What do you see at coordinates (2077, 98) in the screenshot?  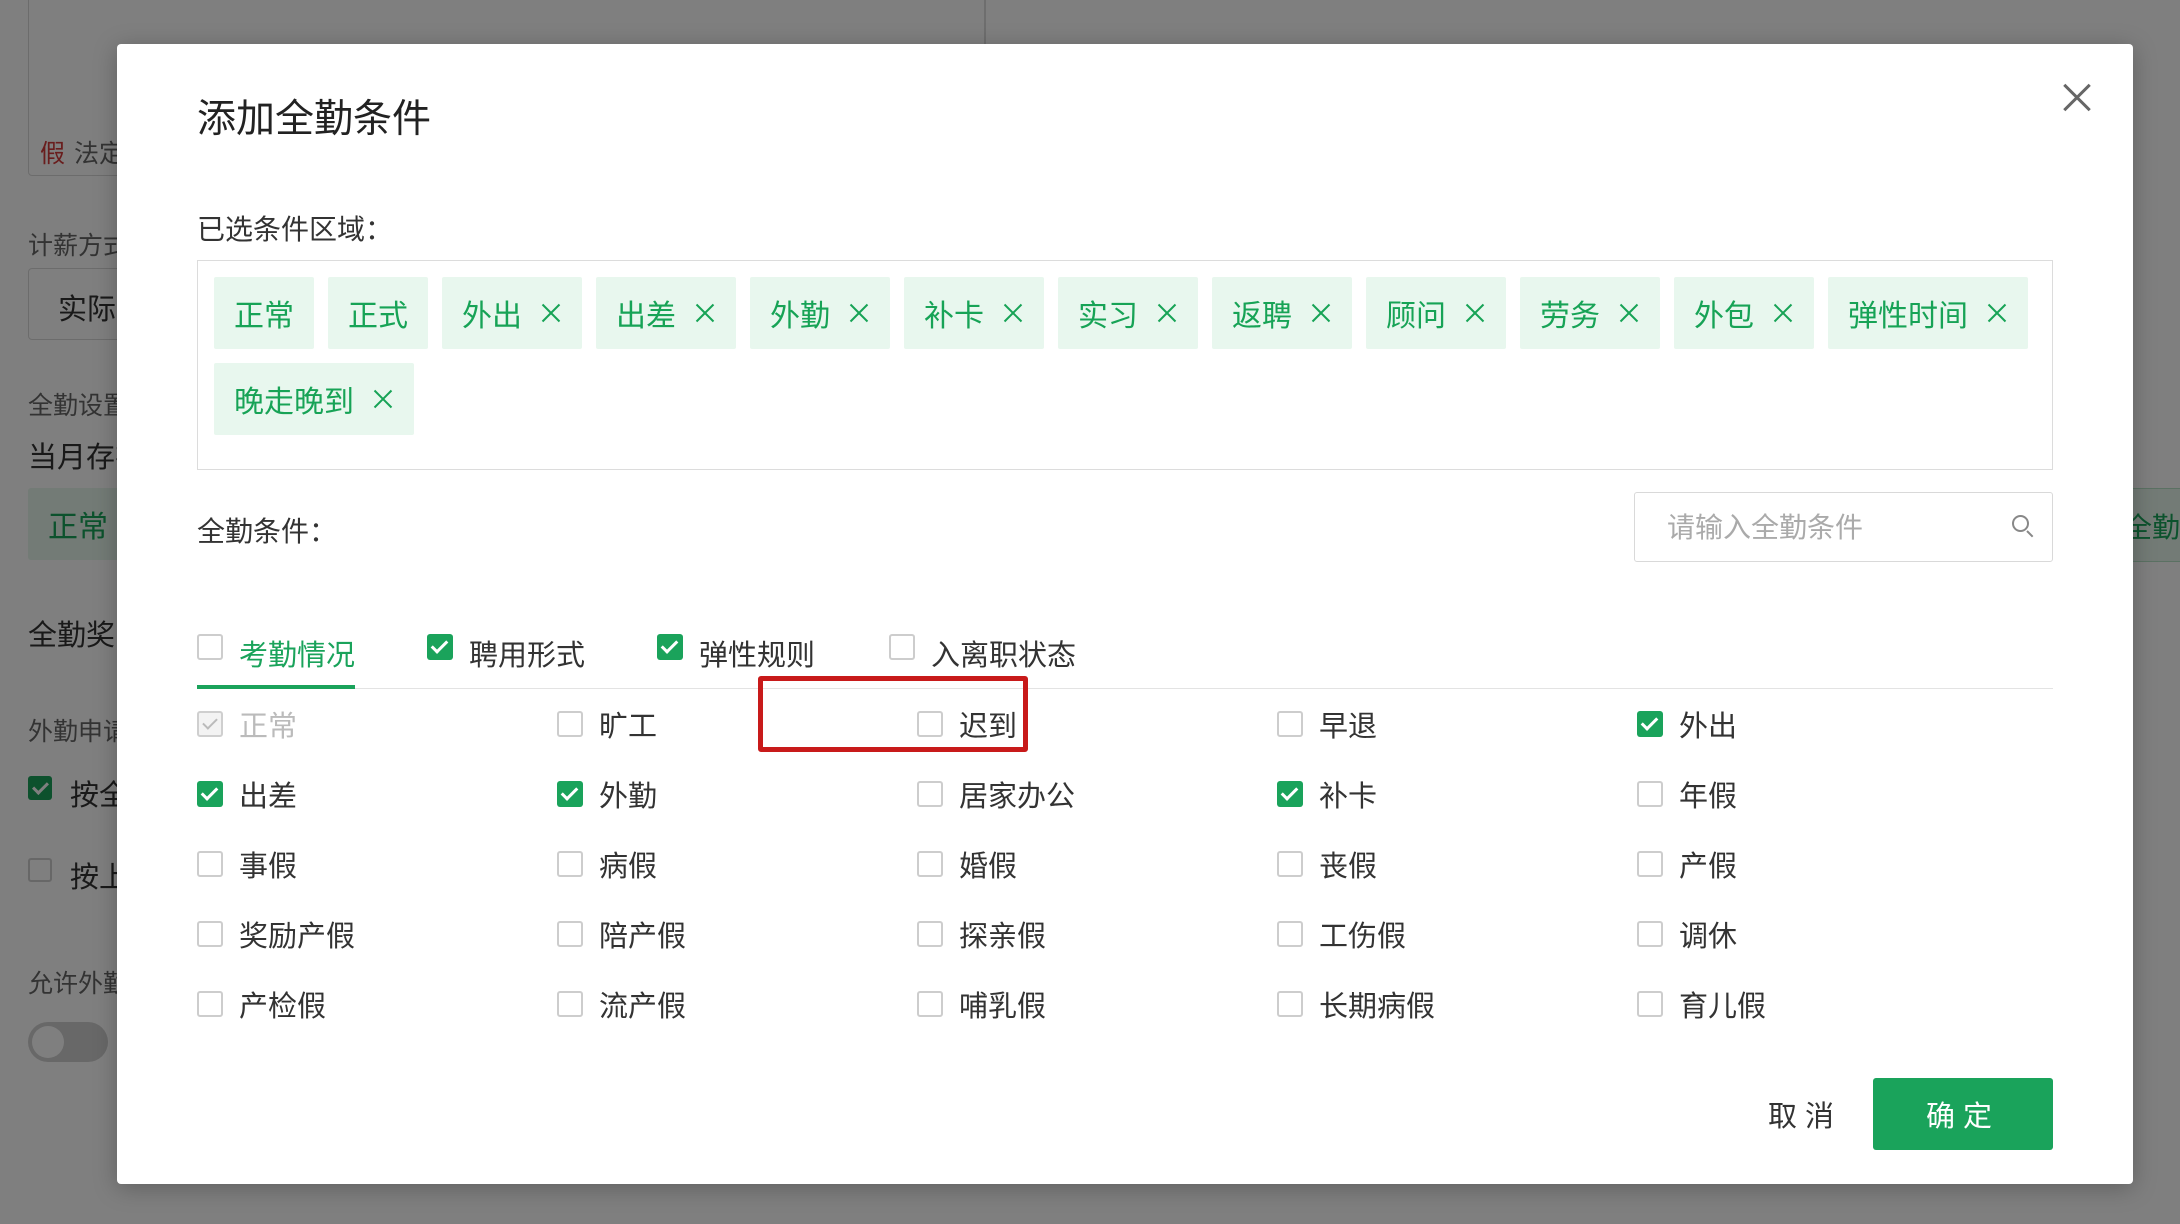 I see `close-icon` at bounding box center [2077, 98].